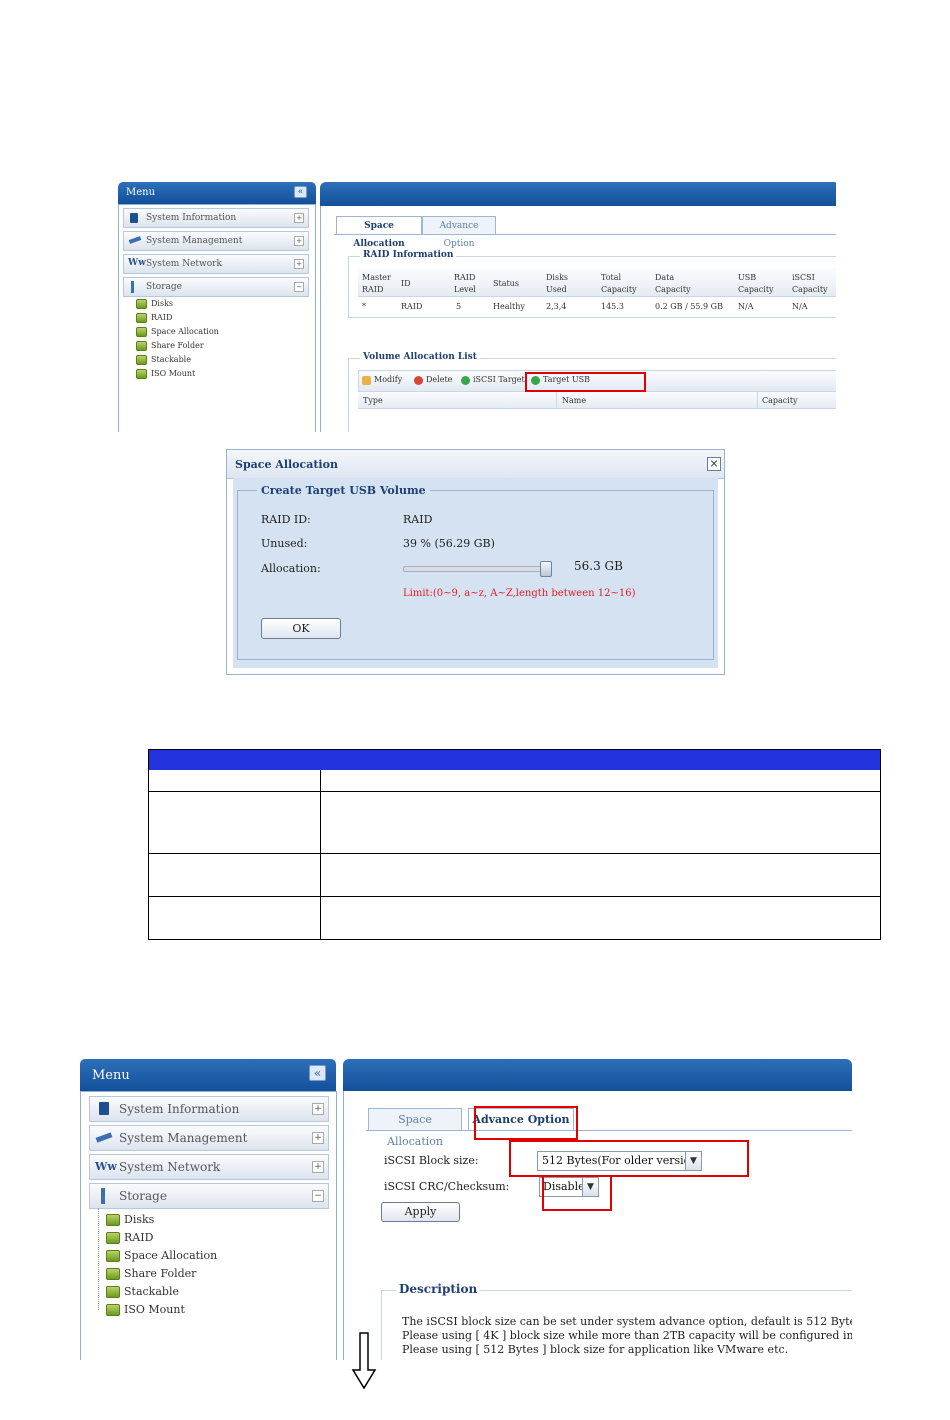 The image size is (950, 1420). Describe the element at coordinates (132, 287) in the screenshot. I see `storage-icon` at that location.